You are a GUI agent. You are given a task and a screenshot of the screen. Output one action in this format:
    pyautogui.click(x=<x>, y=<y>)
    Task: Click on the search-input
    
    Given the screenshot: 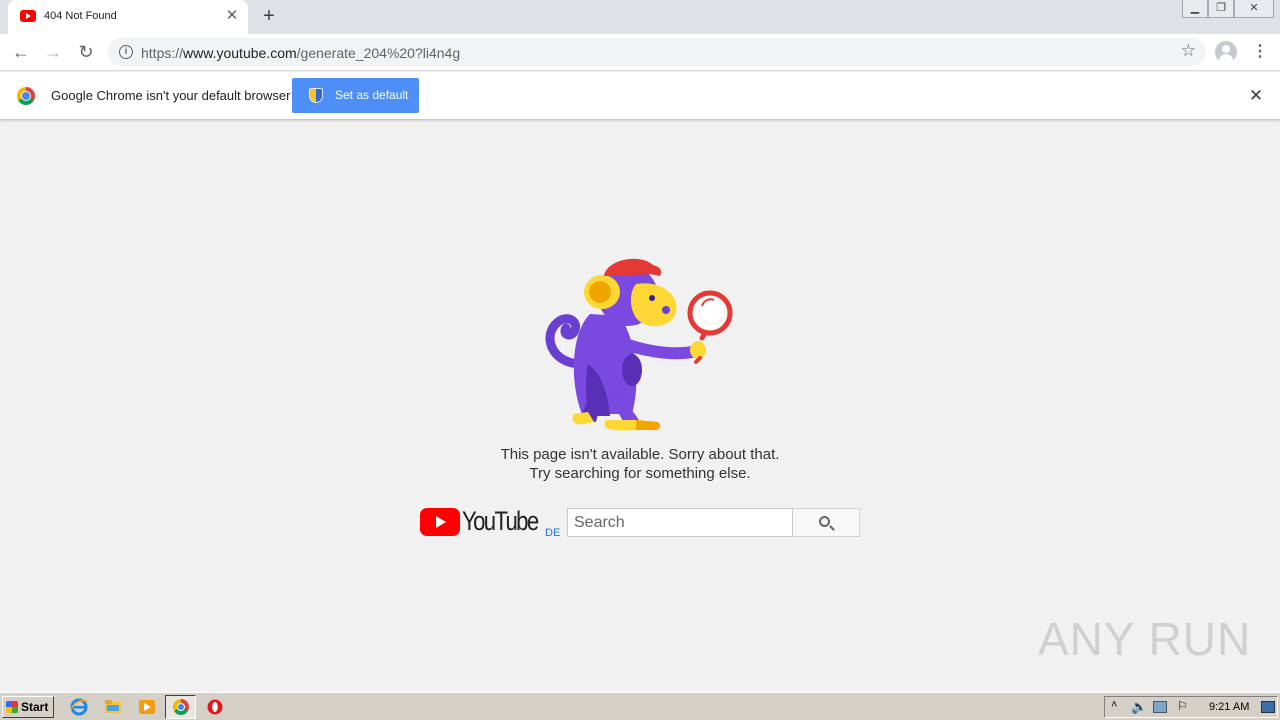 What is the action you would take?
    pyautogui.click(x=680, y=522)
    